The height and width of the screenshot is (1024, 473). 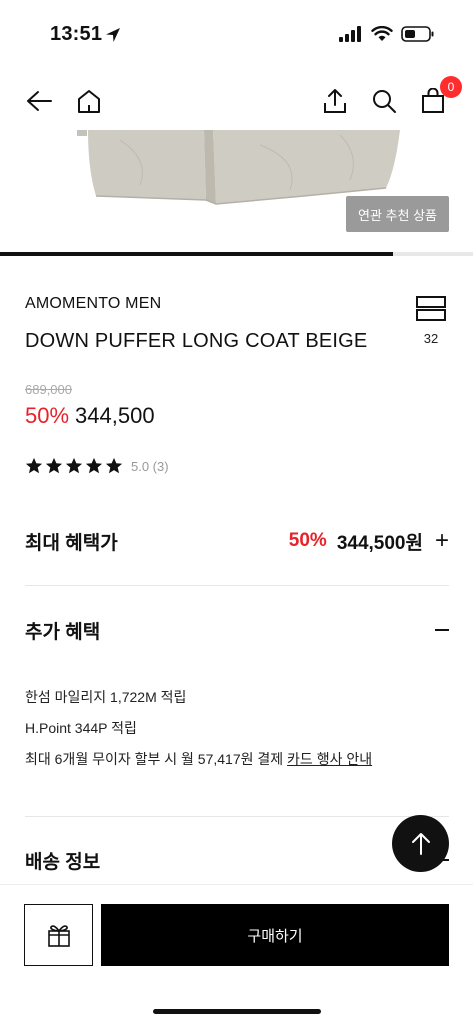 What do you see at coordinates (236, 35) in the screenshot?
I see `status-bar: 13:51` at bounding box center [236, 35].